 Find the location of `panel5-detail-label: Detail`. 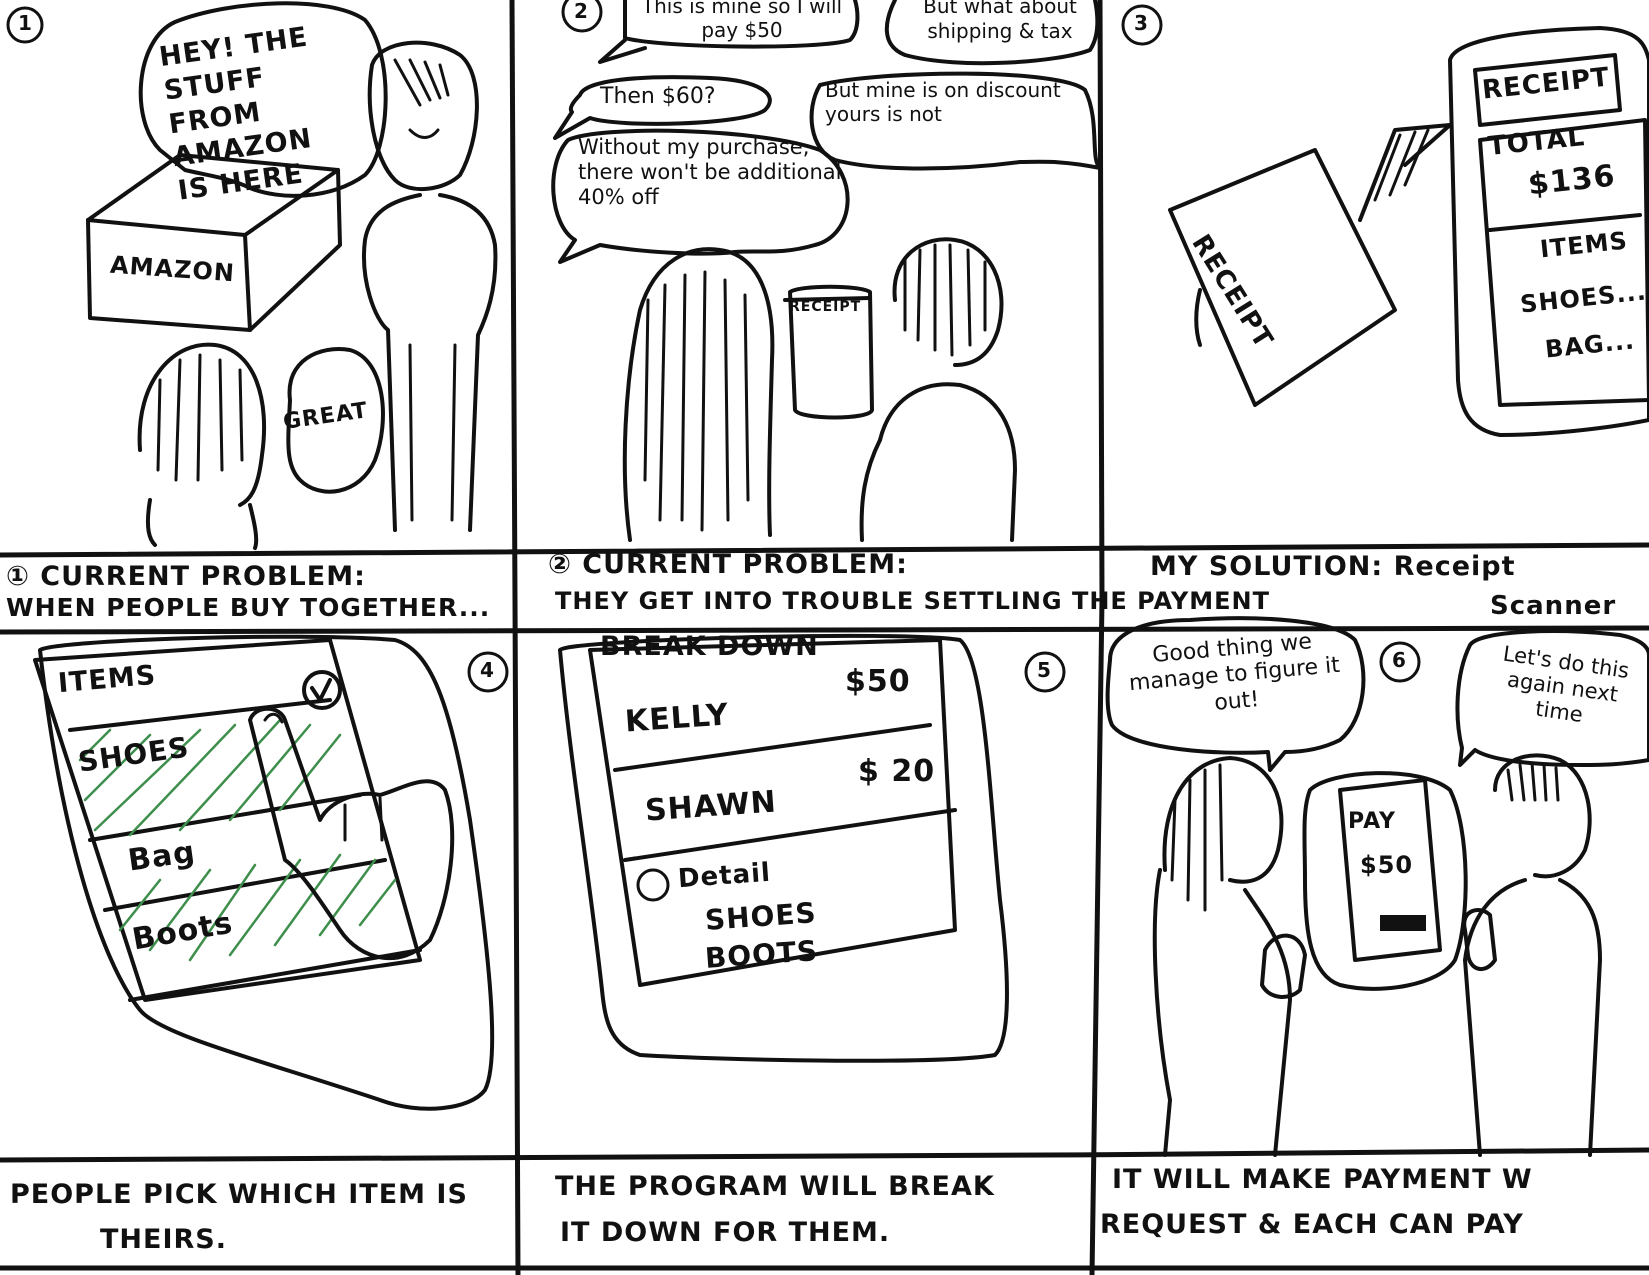

panel5-detail-label: Detail is located at coordinates (724, 876).